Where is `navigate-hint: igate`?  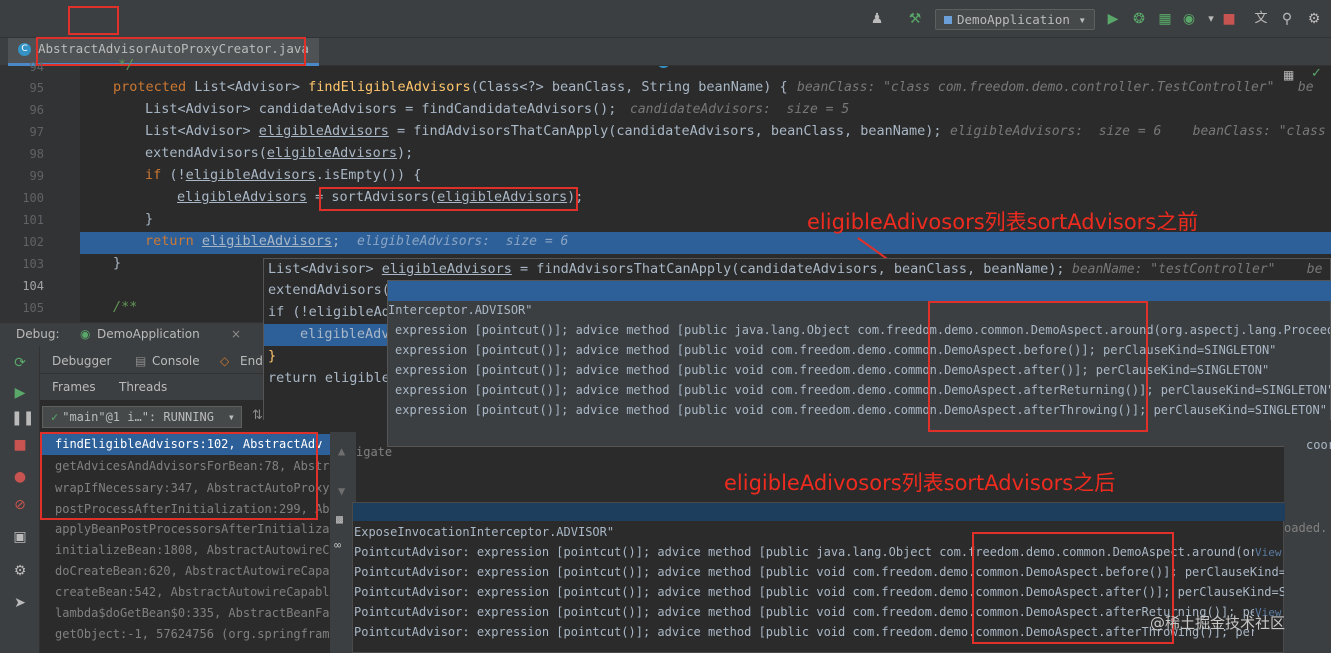
navigate-hint: igate is located at coordinates (374, 452).